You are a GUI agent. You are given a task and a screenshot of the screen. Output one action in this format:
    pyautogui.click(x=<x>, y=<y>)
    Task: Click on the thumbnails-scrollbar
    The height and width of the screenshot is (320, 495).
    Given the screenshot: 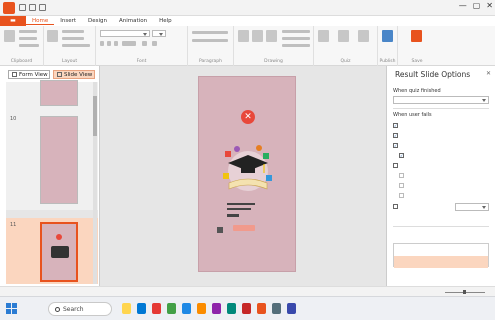 What is the action you would take?
    pyautogui.click(x=95, y=183)
    